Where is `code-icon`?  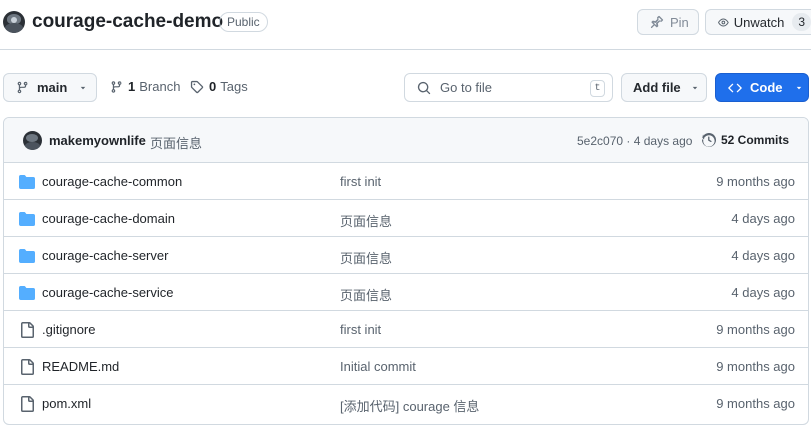 code-icon is located at coordinates (735, 87).